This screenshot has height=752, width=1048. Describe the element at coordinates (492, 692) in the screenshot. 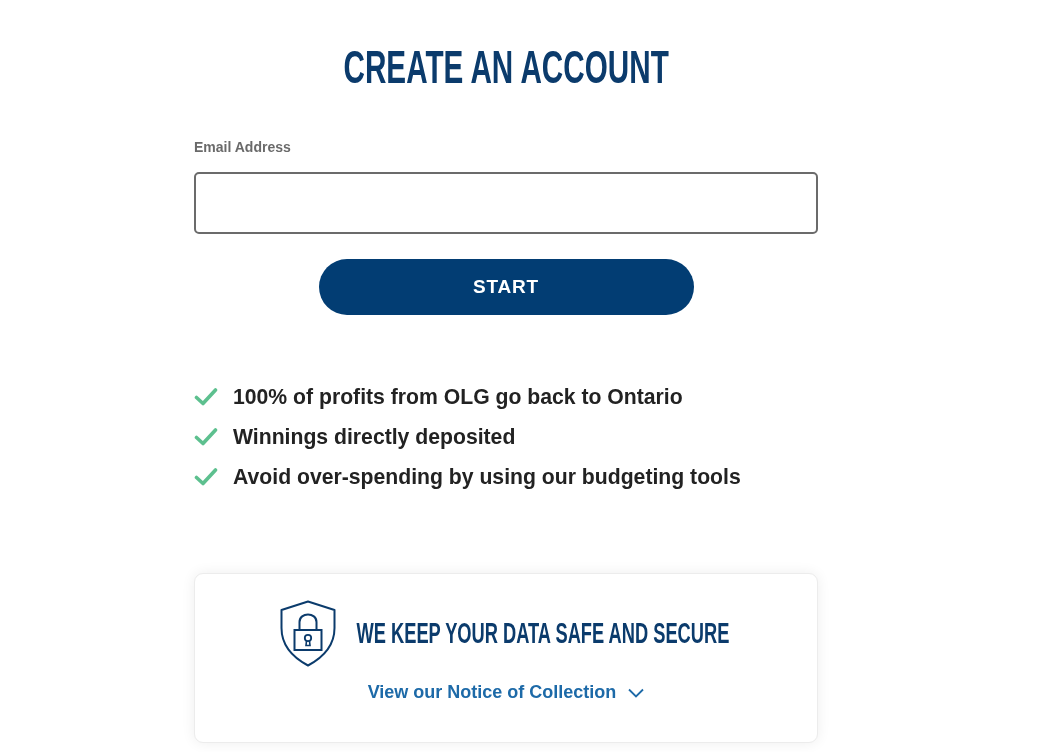

I see `notice-link: View our Notice of Collection` at that location.